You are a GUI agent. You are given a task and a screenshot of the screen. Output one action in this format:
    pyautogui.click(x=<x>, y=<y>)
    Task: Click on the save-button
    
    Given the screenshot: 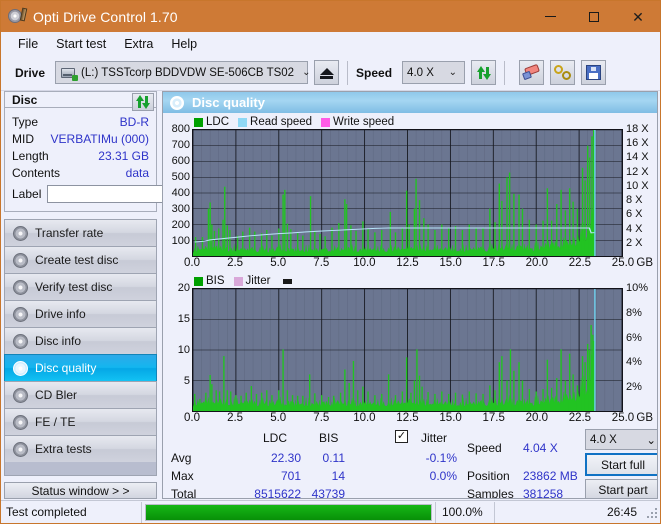 What is the action you would take?
    pyautogui.click(x=594, y=72)
    